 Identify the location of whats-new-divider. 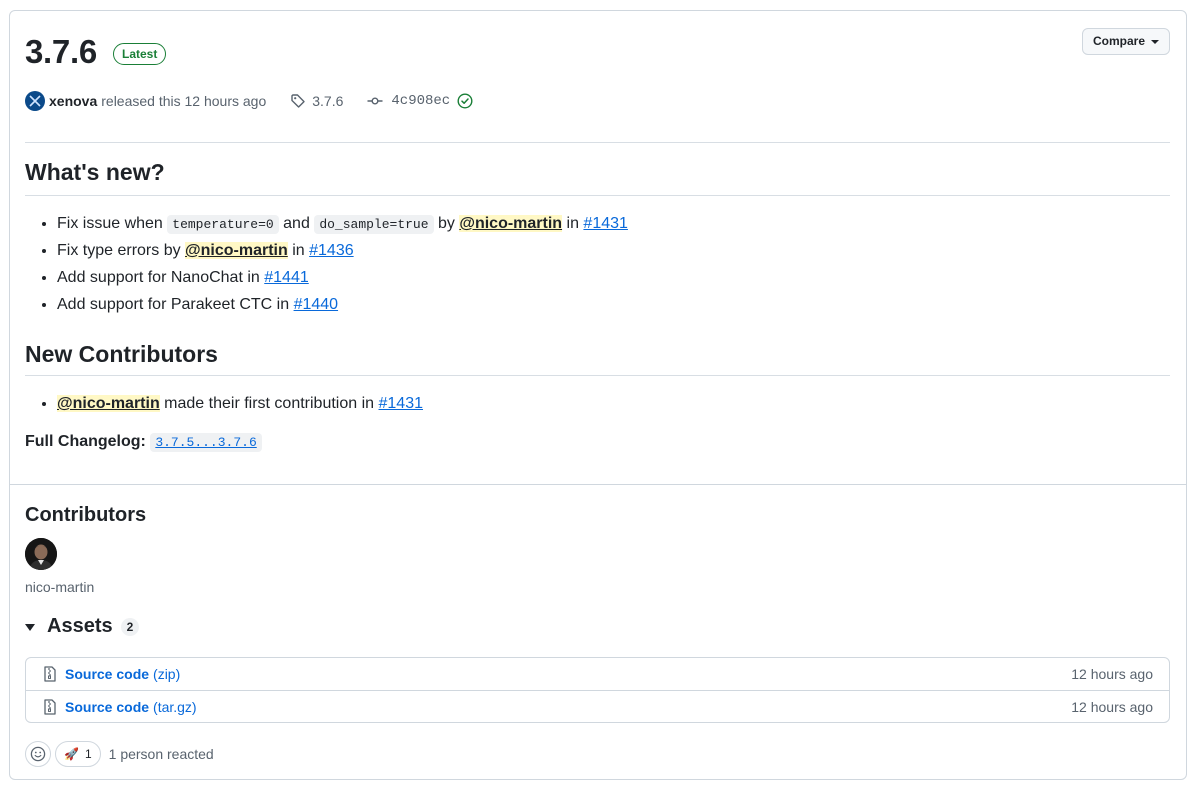
(597, 195).